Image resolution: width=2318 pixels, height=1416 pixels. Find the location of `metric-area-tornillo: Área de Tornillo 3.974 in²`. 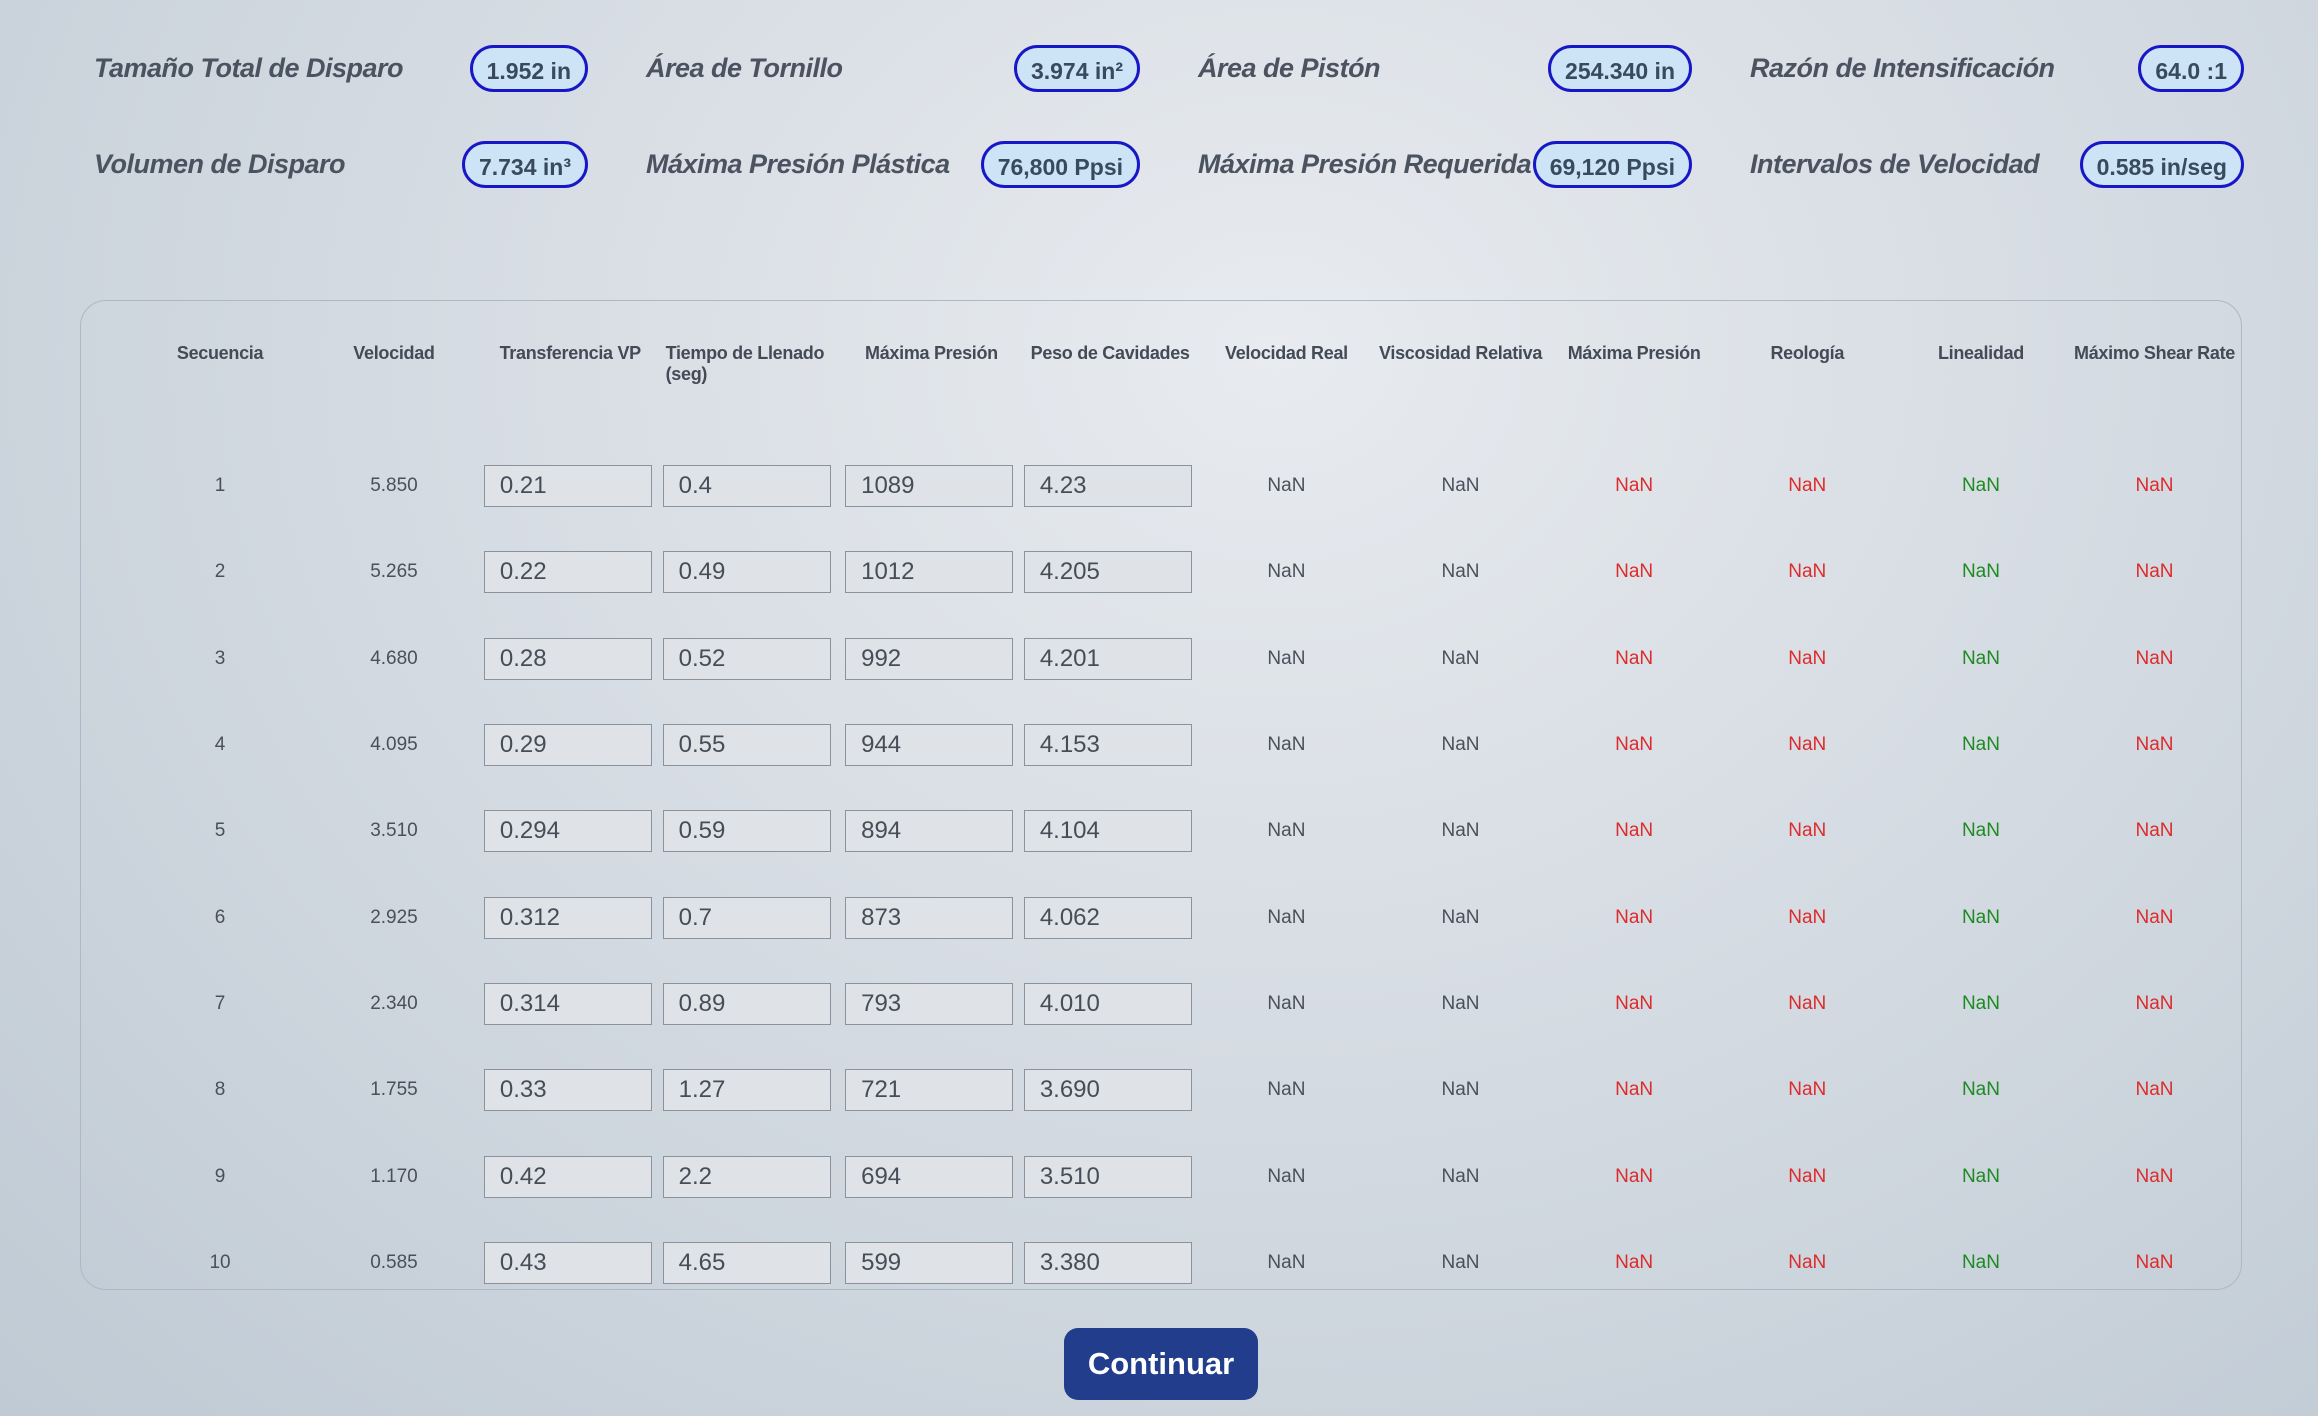

metric-area-tornillo: Área de Tornillo 3.974 in² is located at coordinates (893, 68).